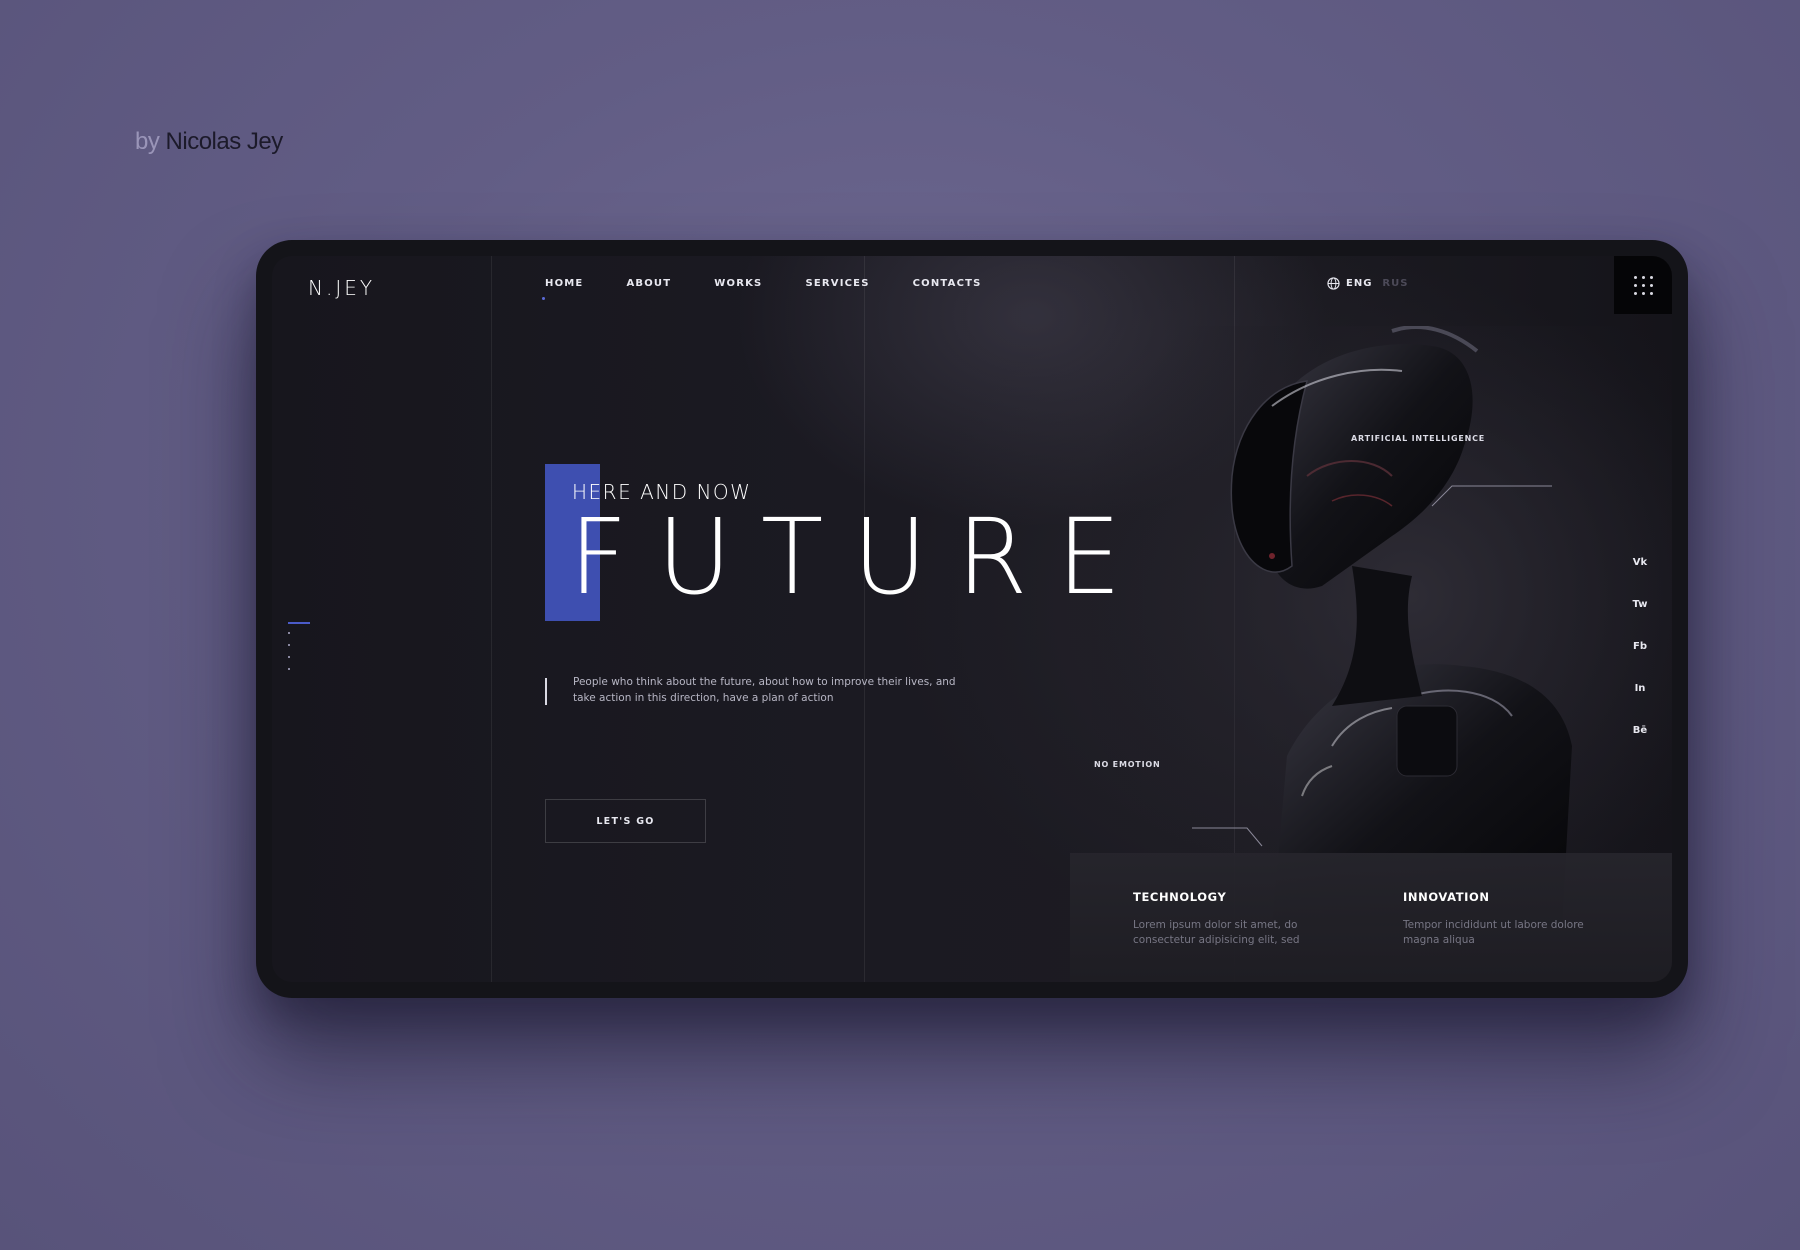 Image resolution: width=1800 pixels, height=1250 pixels. I want to click on annotation-artificial-intelligence: ARTIFICIAL INTELLIGENCE, so click(1418, 438).